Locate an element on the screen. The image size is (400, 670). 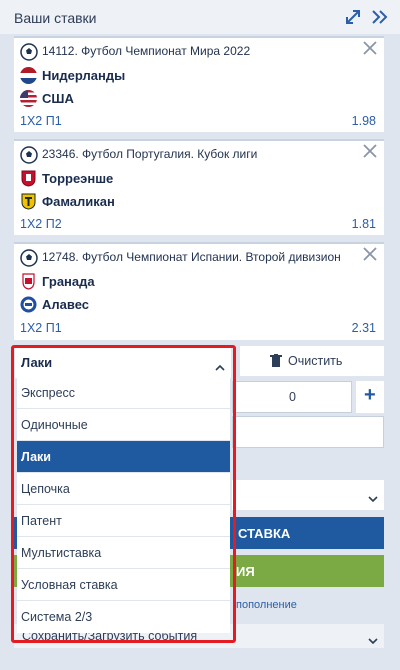
team-away: Алавес is located at coordinates (65, 304).